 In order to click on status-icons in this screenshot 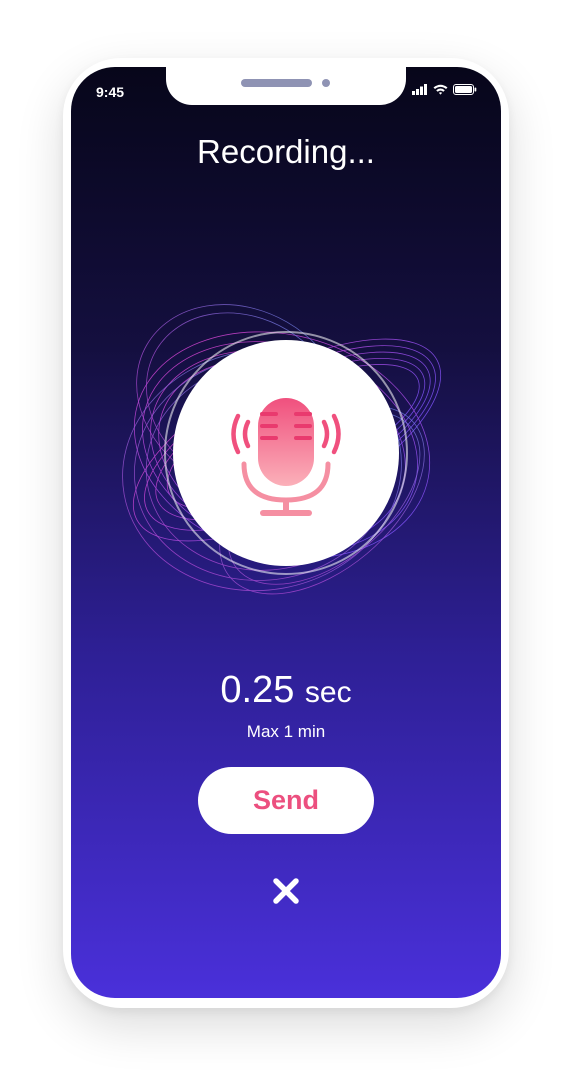, I will do `click(444, 89)`.